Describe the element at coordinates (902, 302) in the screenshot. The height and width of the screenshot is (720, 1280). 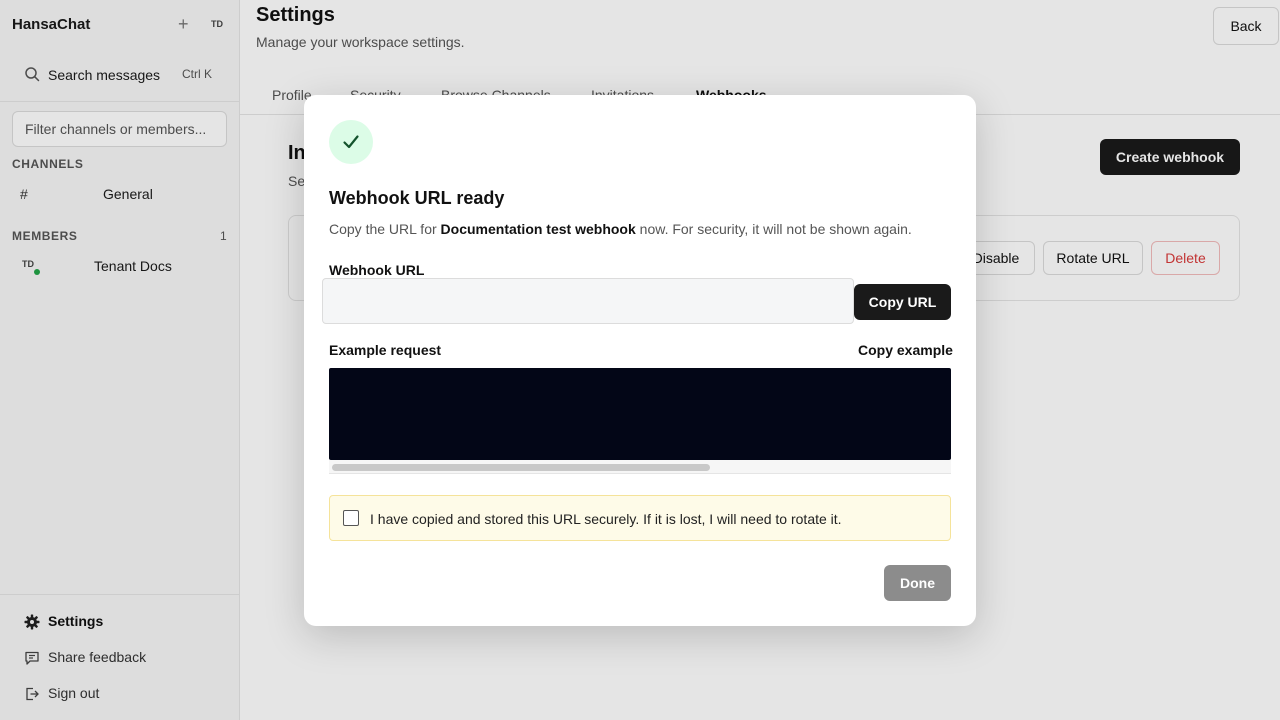
I see `copy-url-button: Copy URL` at that location.